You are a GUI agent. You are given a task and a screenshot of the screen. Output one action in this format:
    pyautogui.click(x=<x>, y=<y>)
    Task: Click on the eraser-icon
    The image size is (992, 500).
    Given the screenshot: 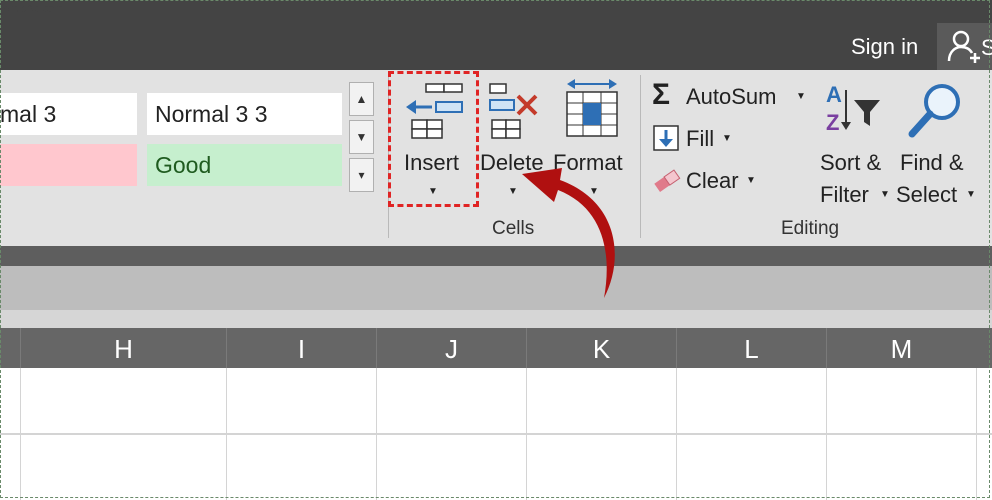 What is the action you would take?
    pyautogui.click(x=667, y=180)
    